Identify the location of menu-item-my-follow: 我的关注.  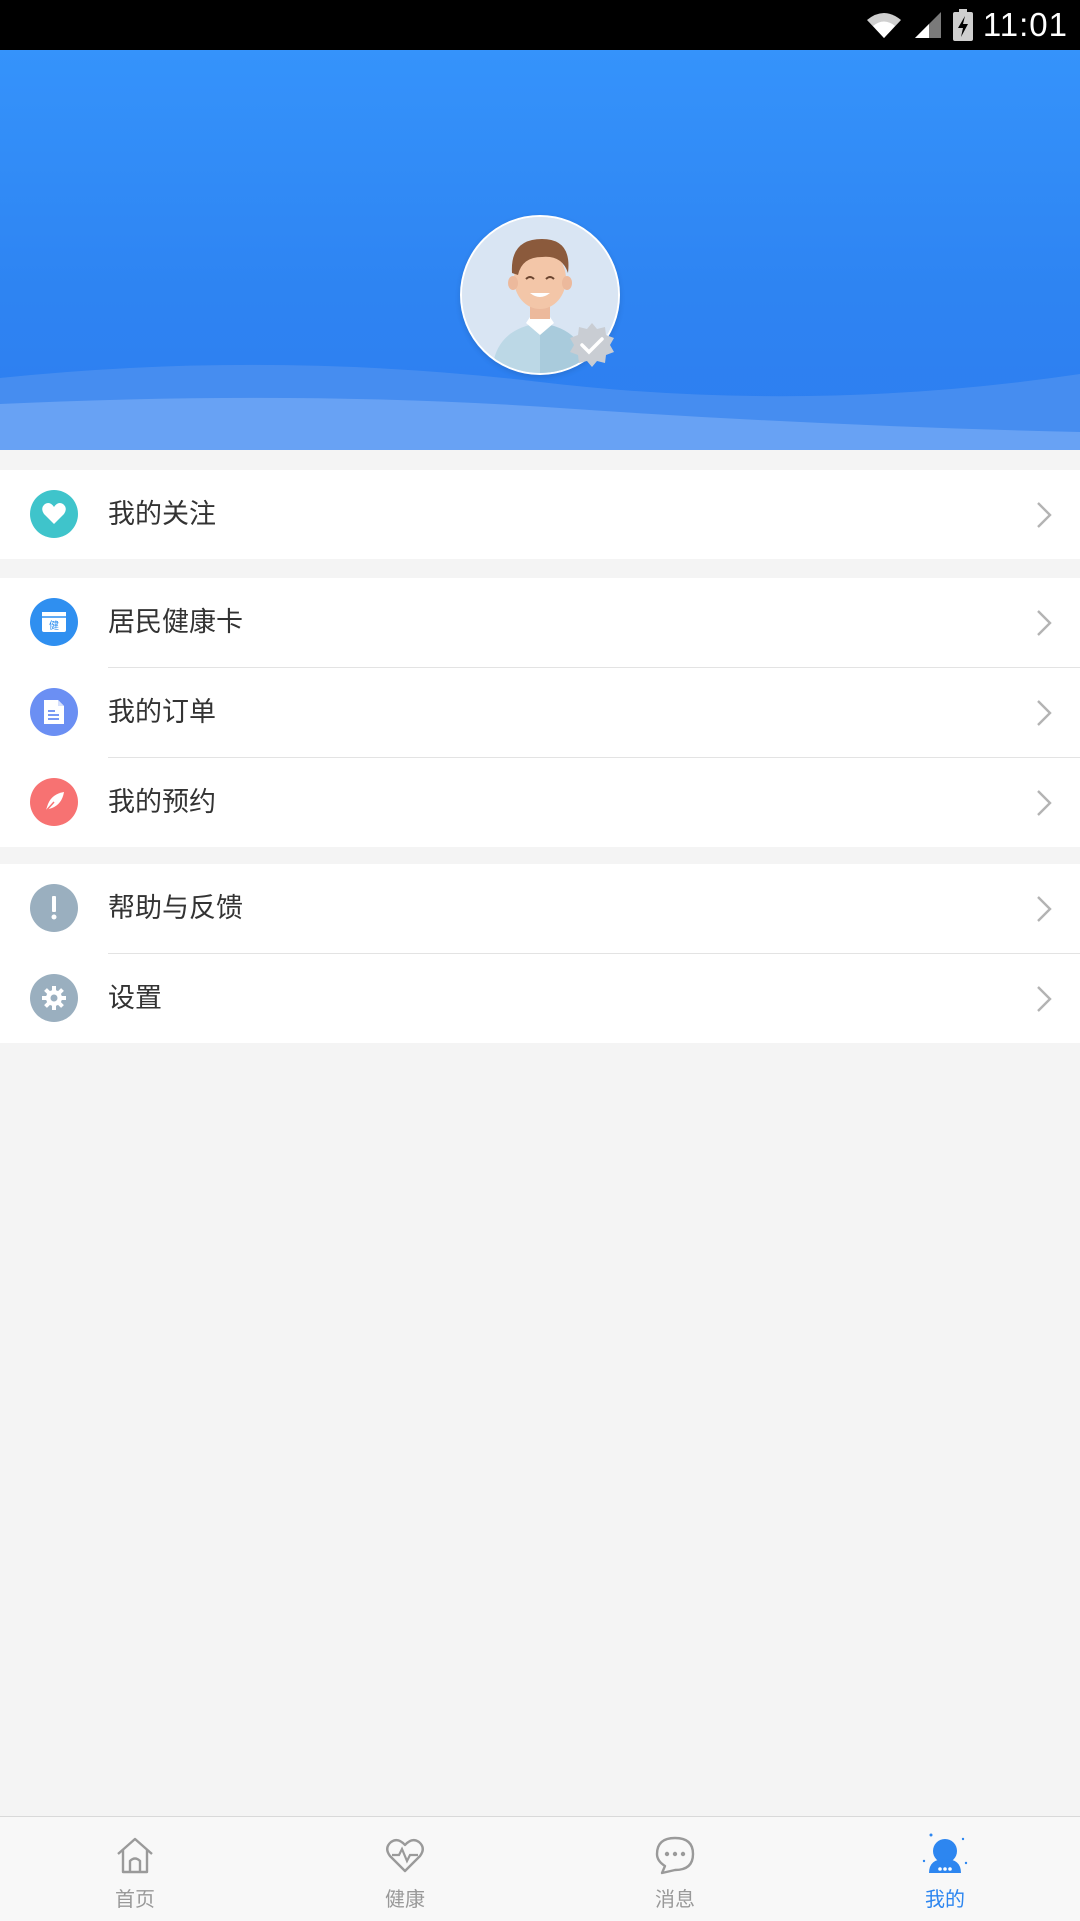
(540, 514).